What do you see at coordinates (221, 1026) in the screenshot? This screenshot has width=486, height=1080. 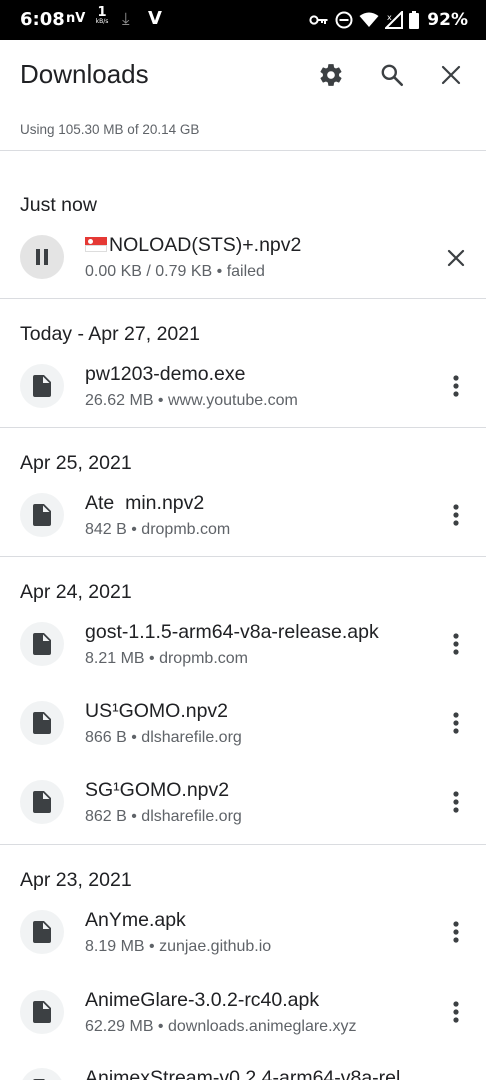 I see `download-meta: 62.29 MB • downloads.animeglare.xyz` at bounding box center [221, 1026].